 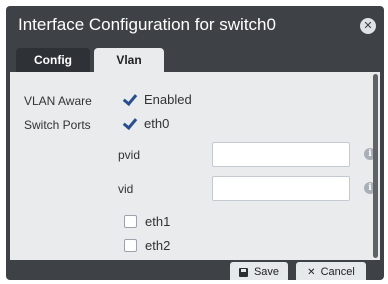 I want to click on vlan-aware-label: VLAN Aware, so click(x=58, y=101).